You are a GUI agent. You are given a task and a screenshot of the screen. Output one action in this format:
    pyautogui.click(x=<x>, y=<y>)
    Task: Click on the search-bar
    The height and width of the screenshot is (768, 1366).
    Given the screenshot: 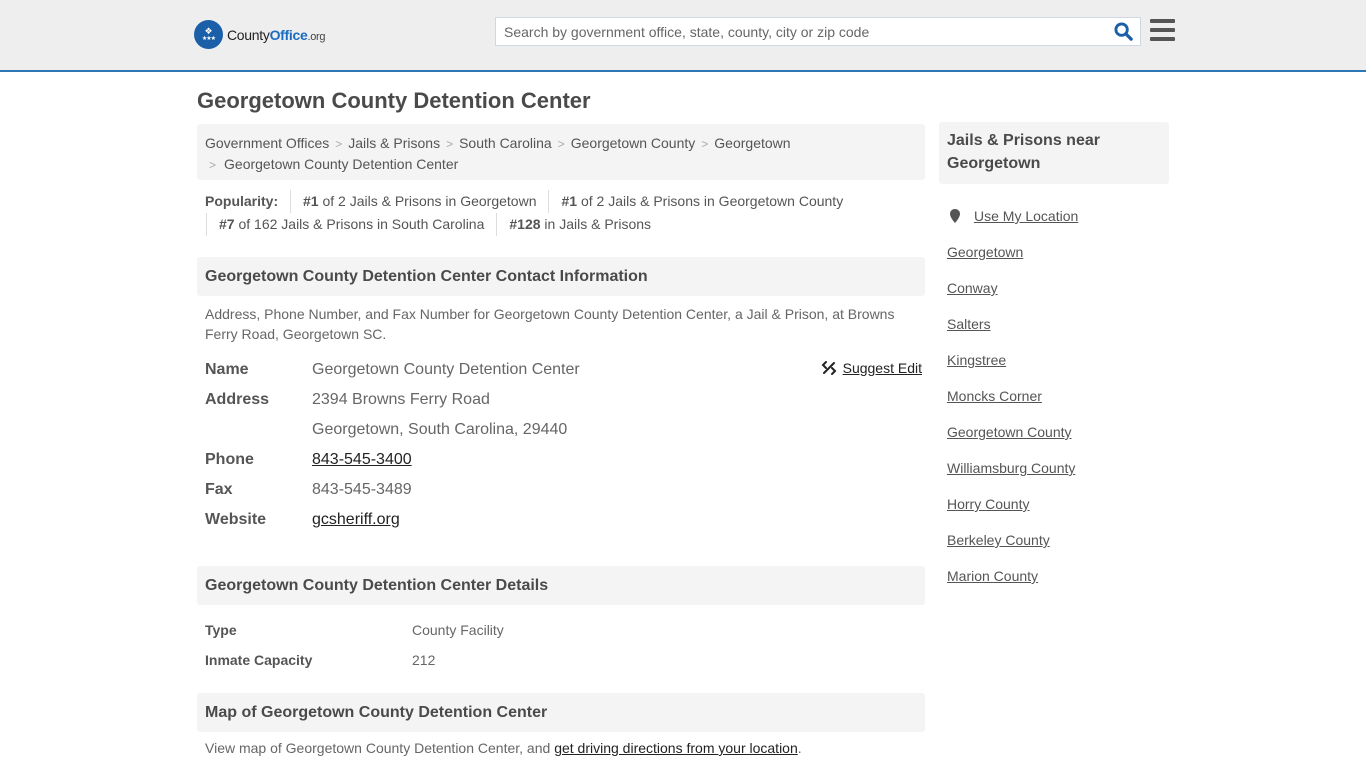 What is the action you would take?
    pyautogui.click(x=818, y=31)
    